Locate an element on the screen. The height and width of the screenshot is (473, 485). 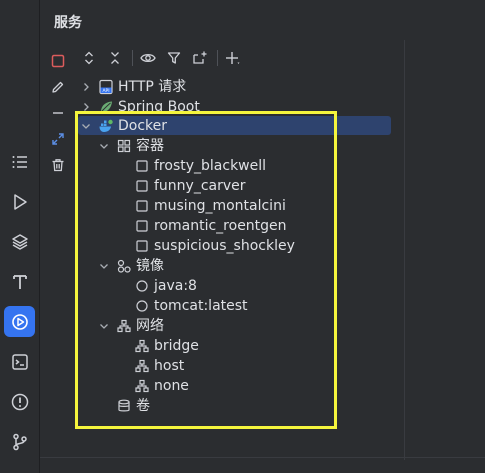
minus-icon is located at coordinates (58, 113).